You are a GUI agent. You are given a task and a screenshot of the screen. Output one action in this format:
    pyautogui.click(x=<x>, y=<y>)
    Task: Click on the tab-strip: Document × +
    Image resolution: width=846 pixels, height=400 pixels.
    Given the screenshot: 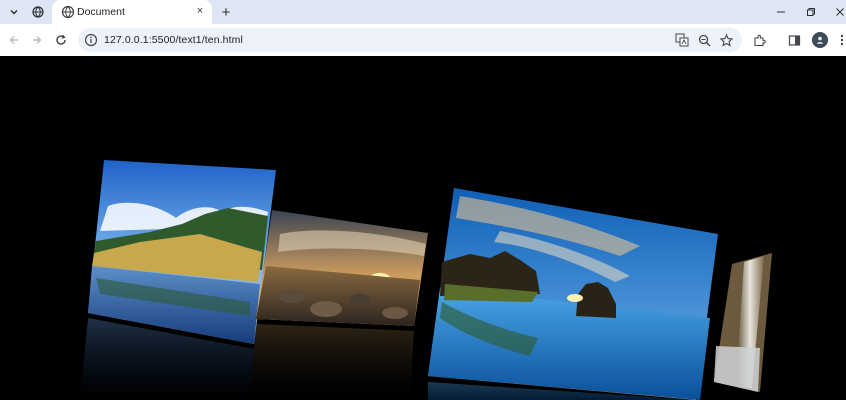 What is the action you would take?
    pyautogui.click(x=423, y=12)
    